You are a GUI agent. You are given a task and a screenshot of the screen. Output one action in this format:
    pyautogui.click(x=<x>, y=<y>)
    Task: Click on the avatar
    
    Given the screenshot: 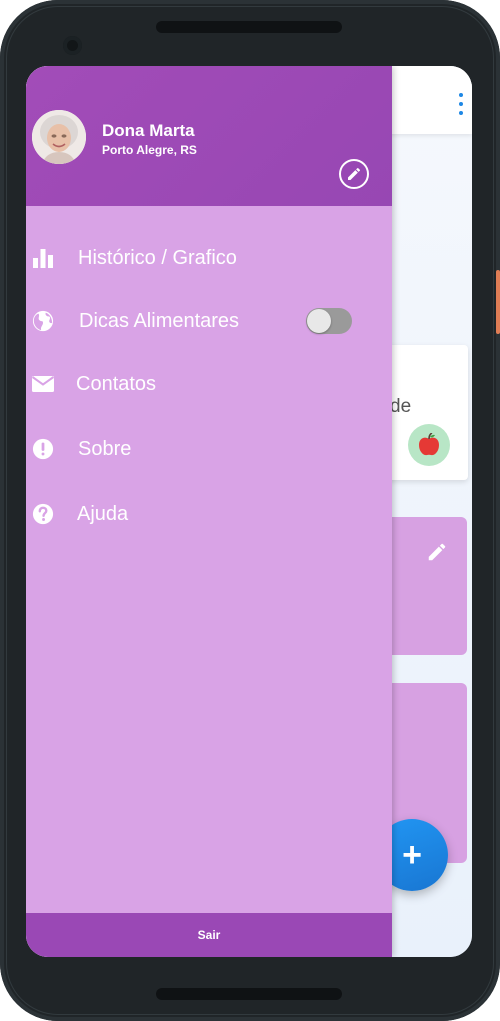 What is the action you would take?
    pyautogui.click(x=59, y=137)
    